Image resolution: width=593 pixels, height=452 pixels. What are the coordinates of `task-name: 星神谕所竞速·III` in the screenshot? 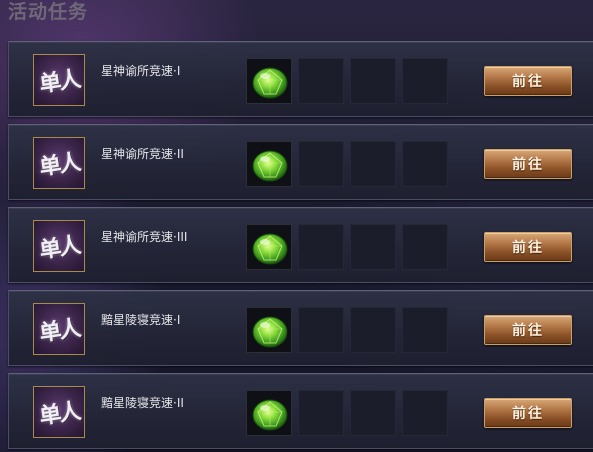 It's located at (144, 237).